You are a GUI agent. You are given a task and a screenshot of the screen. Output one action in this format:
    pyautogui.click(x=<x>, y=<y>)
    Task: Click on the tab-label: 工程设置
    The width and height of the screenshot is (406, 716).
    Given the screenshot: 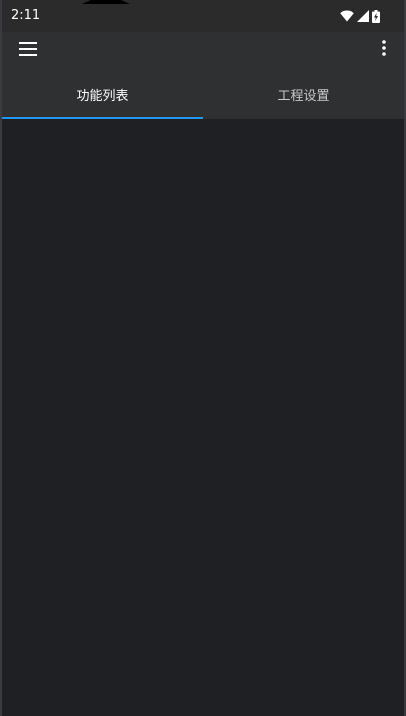 What is the action you would take?
    pyautogui.click(x=303, y=96)
    